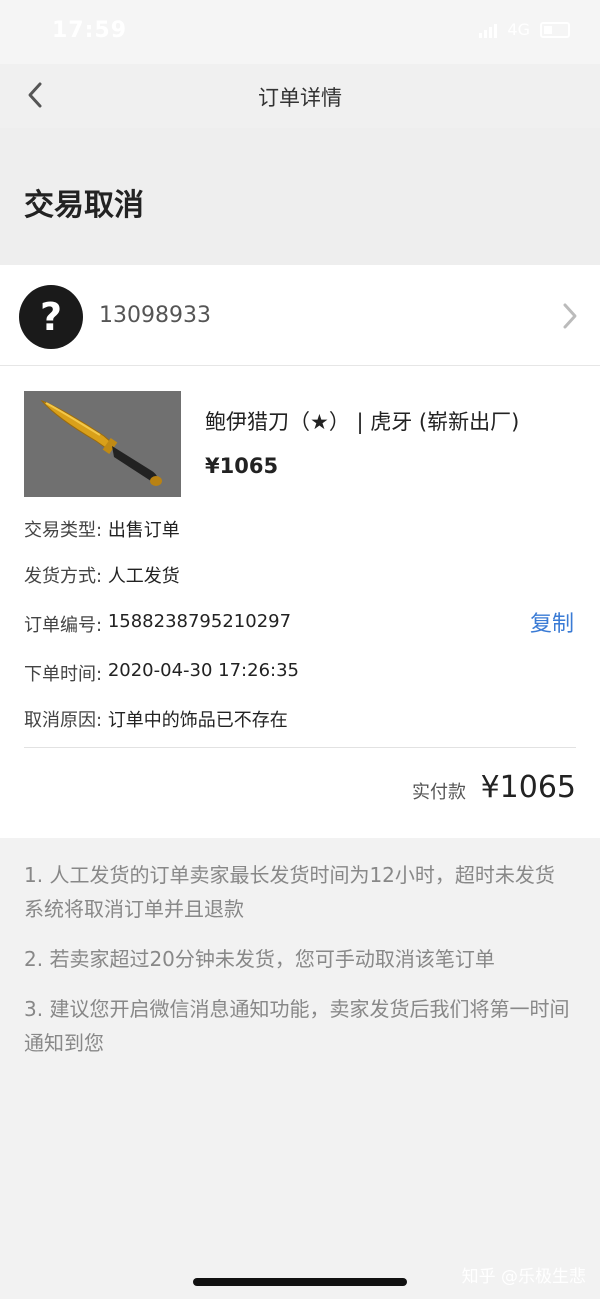 The height and width of the screenshot is (1299, 600). Describe the element at coordinates (488, 30) in the screenshot. I see `signal-icon` at that location.